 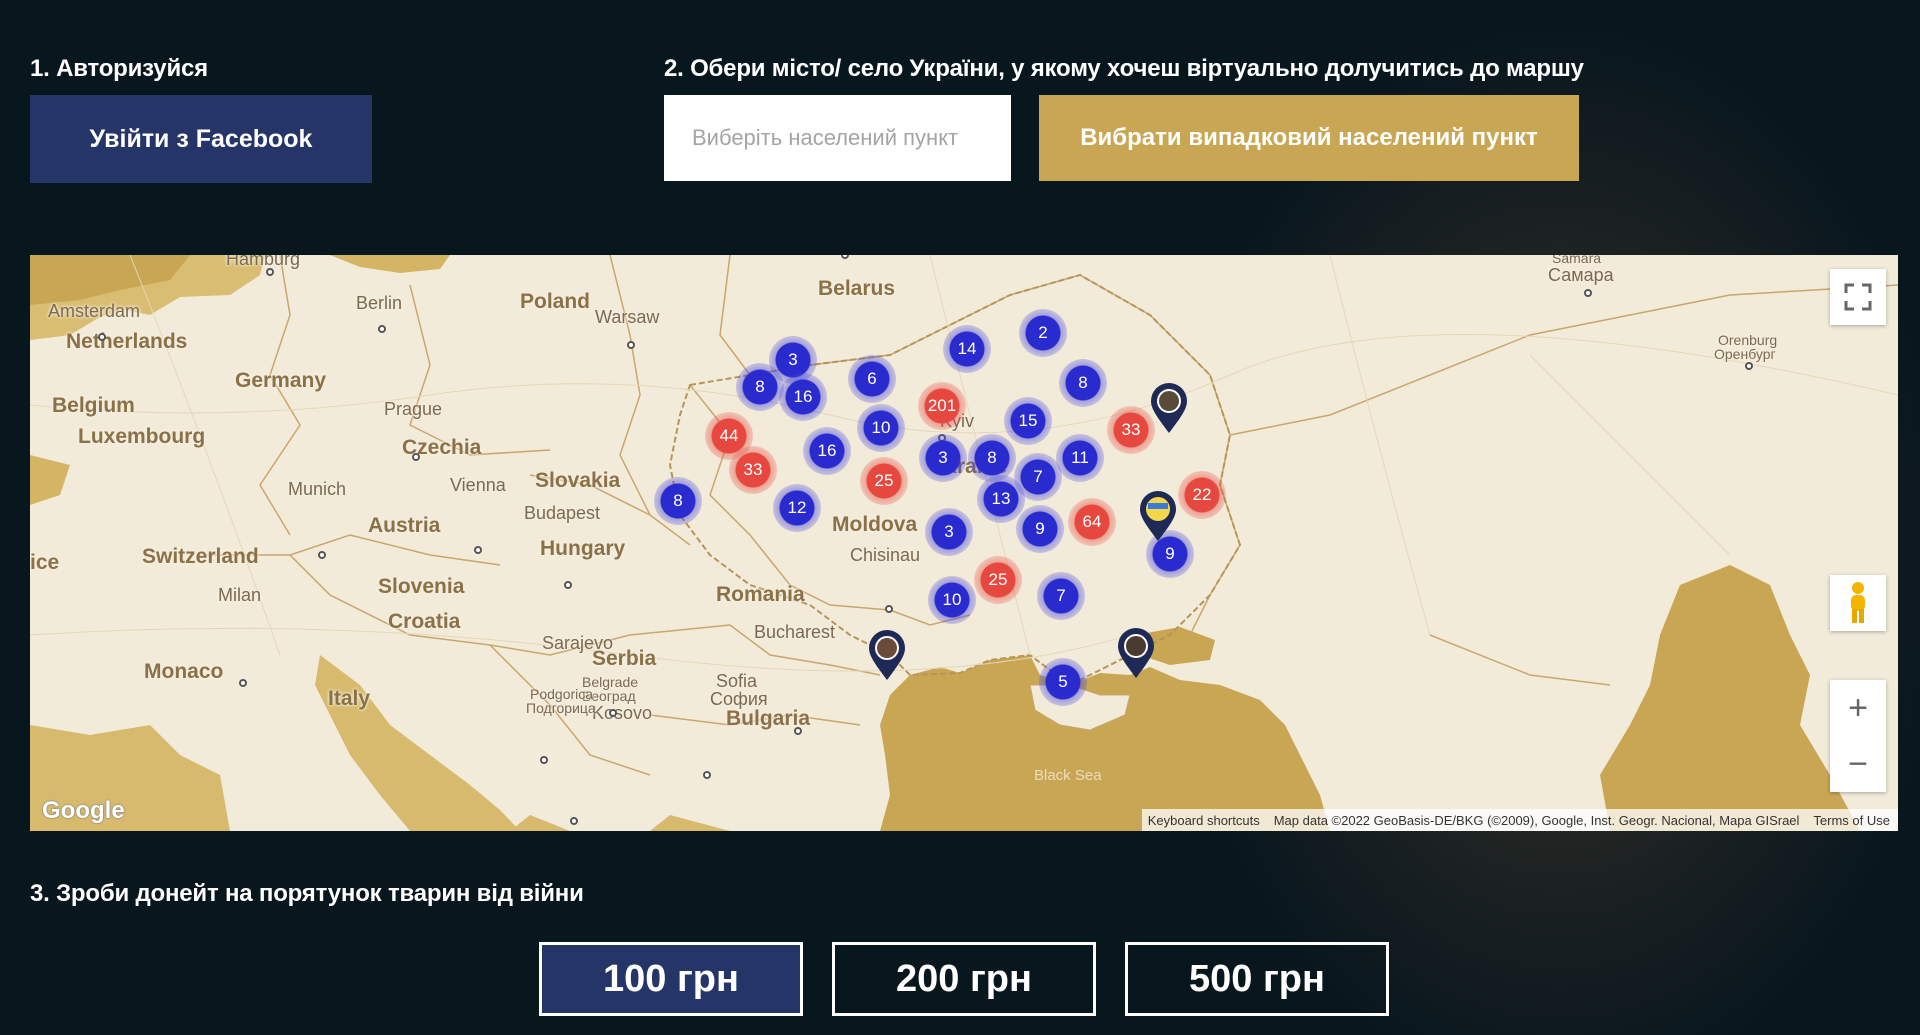 I want to click on marker-cluster: 15, so click(x=1028, y=421).